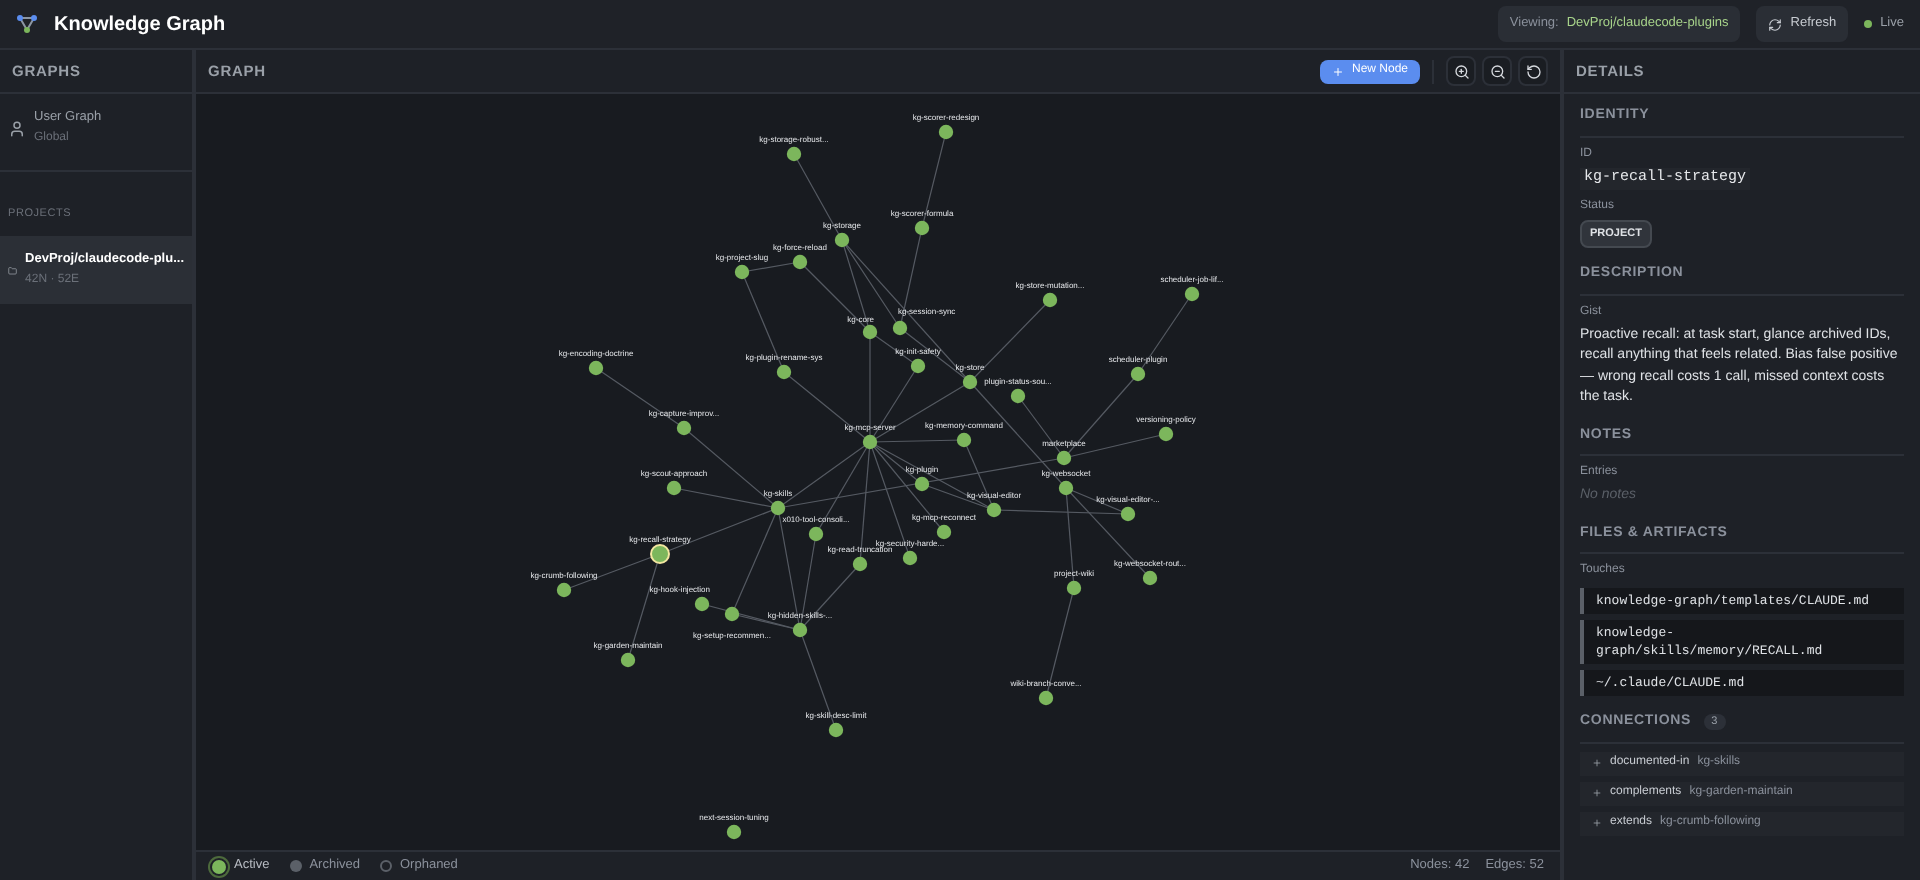 The image size is (1920, 880). What do you see at coordinates (1868, 24) in the screenshot?
I see `live-status-icon` at bounding box center [1868, 24].